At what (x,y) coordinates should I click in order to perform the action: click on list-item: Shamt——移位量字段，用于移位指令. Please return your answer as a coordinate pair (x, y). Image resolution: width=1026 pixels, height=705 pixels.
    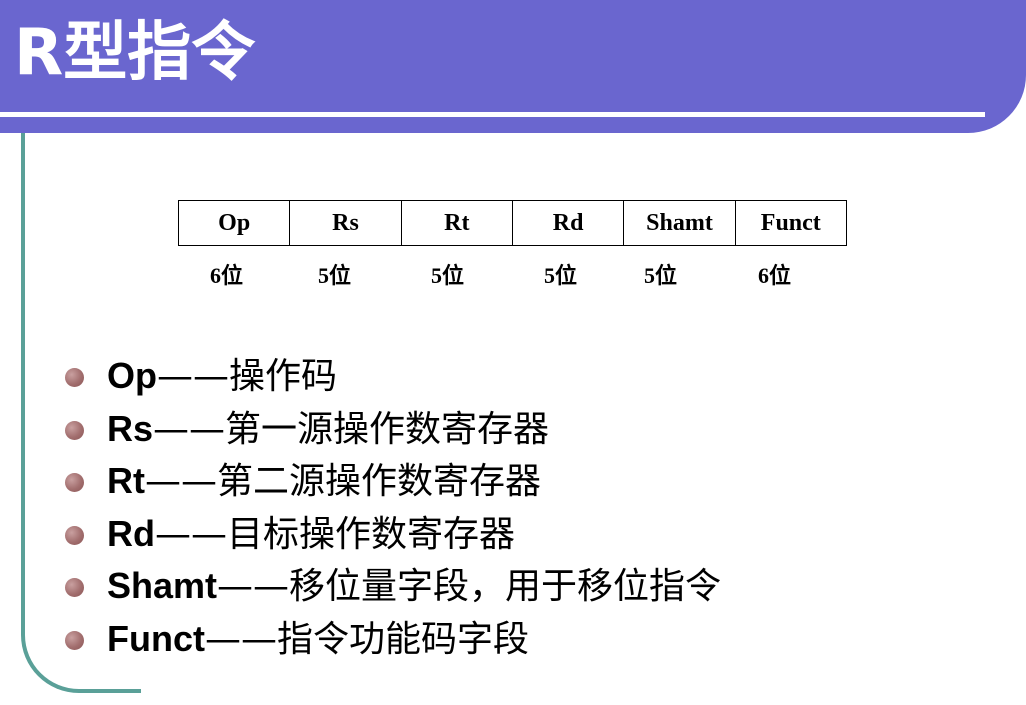
    Looking at the image, I should click on (534, 586).